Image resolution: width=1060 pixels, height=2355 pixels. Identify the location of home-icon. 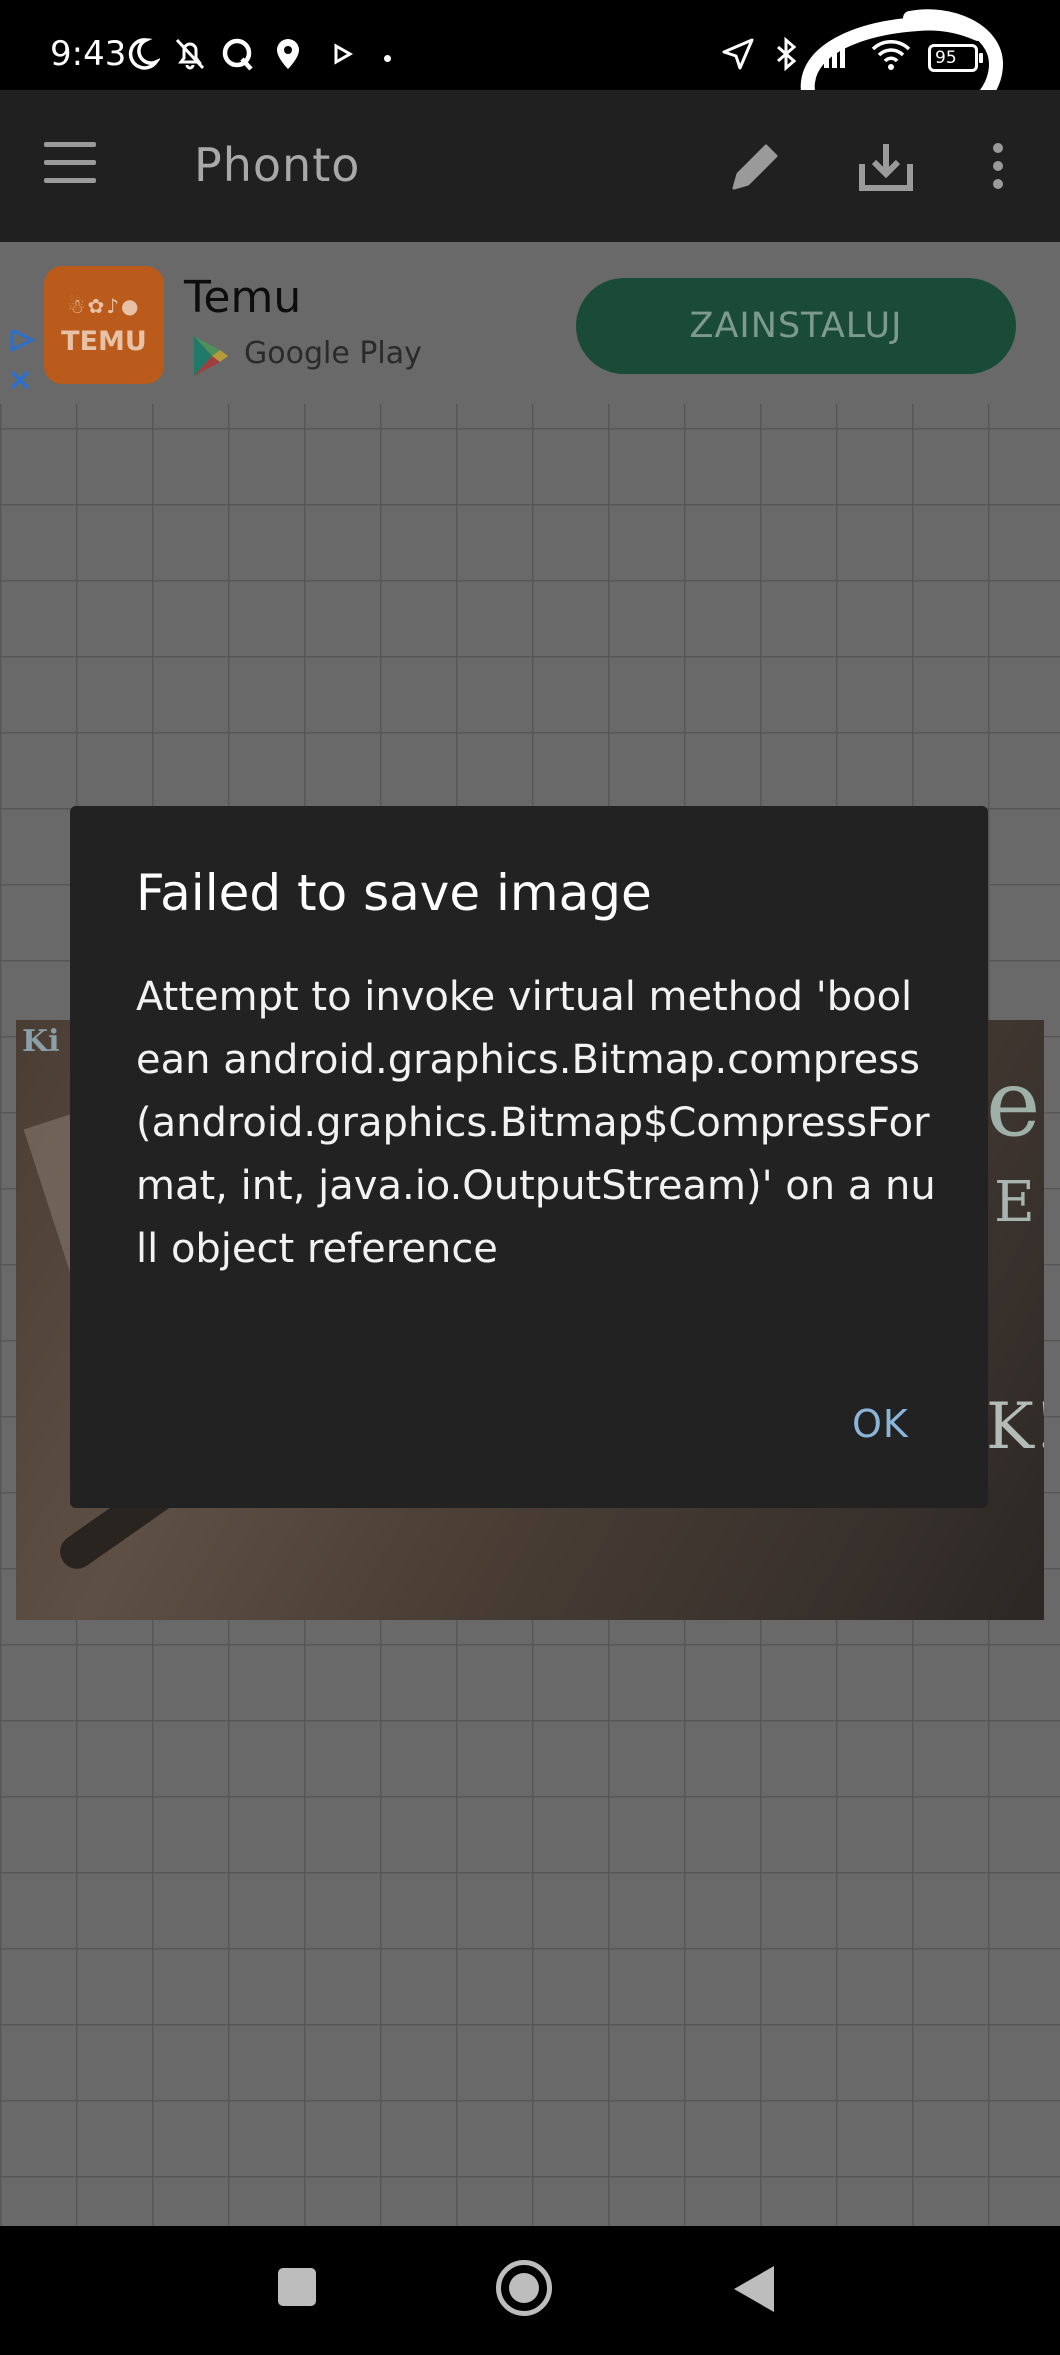
(524, 2288).